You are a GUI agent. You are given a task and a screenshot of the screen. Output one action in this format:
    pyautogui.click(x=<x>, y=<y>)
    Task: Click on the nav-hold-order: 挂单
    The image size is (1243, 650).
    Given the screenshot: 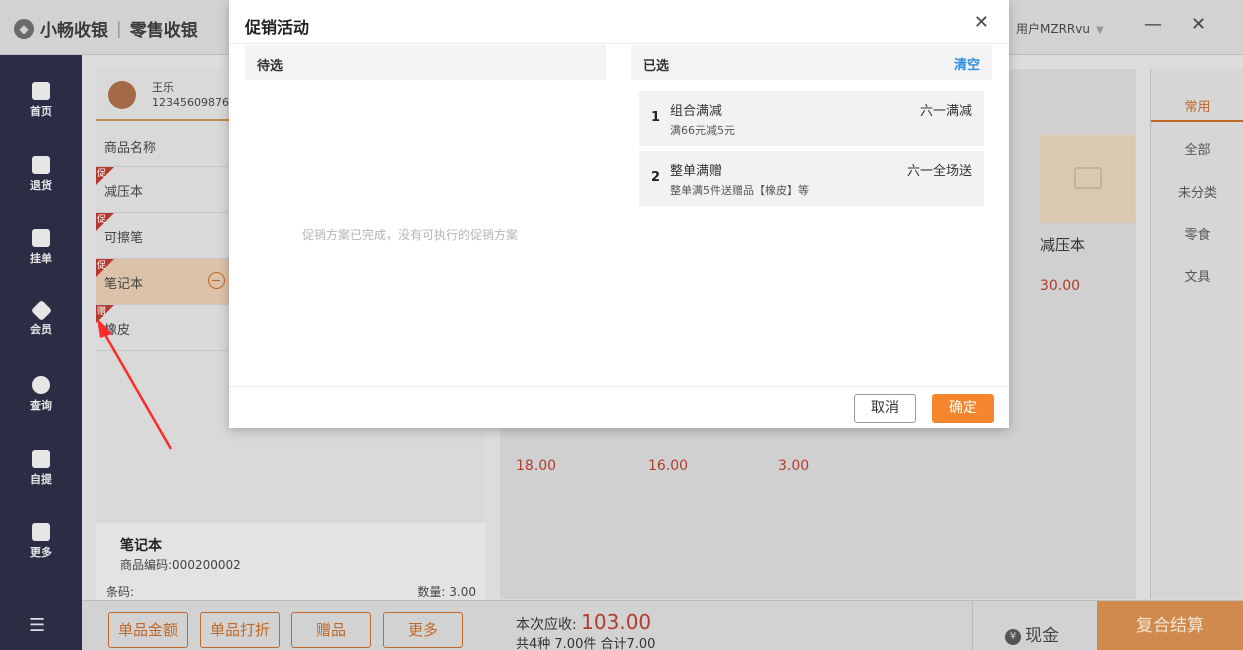 What is the action you would take?
    pyautogui.click(x=41, y=259)
    